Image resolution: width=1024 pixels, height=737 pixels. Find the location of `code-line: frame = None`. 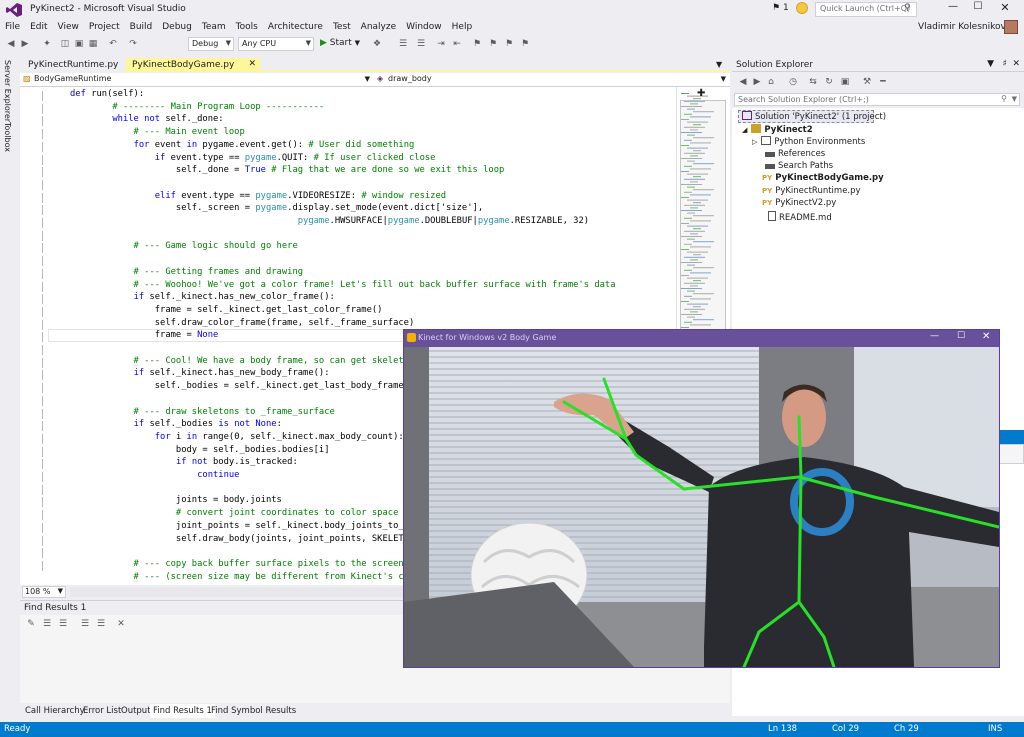

code-line: frame = None is located at coordinates (144, 336).